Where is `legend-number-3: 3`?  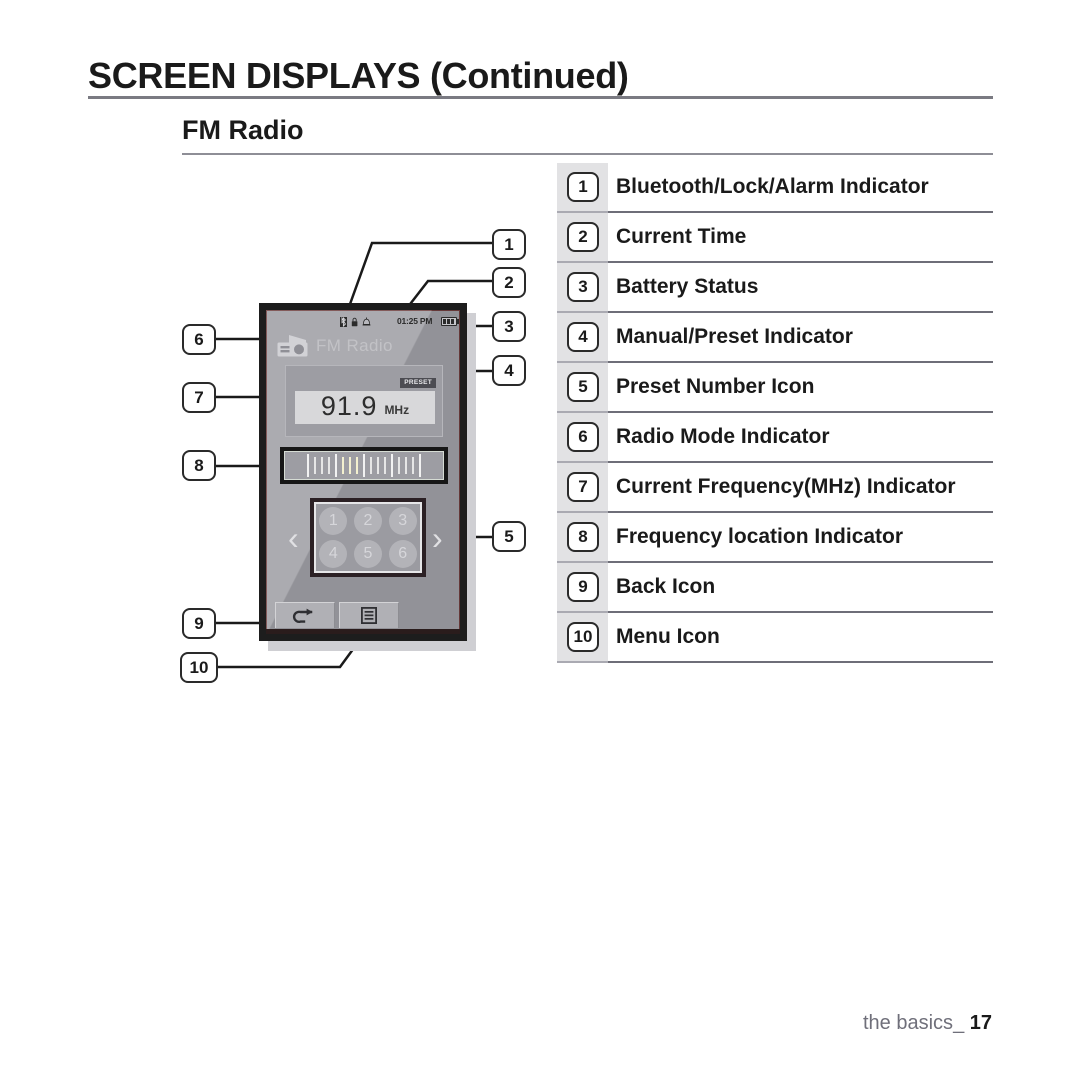
legend-number-3: 3 is located at coordinates (583, 287).